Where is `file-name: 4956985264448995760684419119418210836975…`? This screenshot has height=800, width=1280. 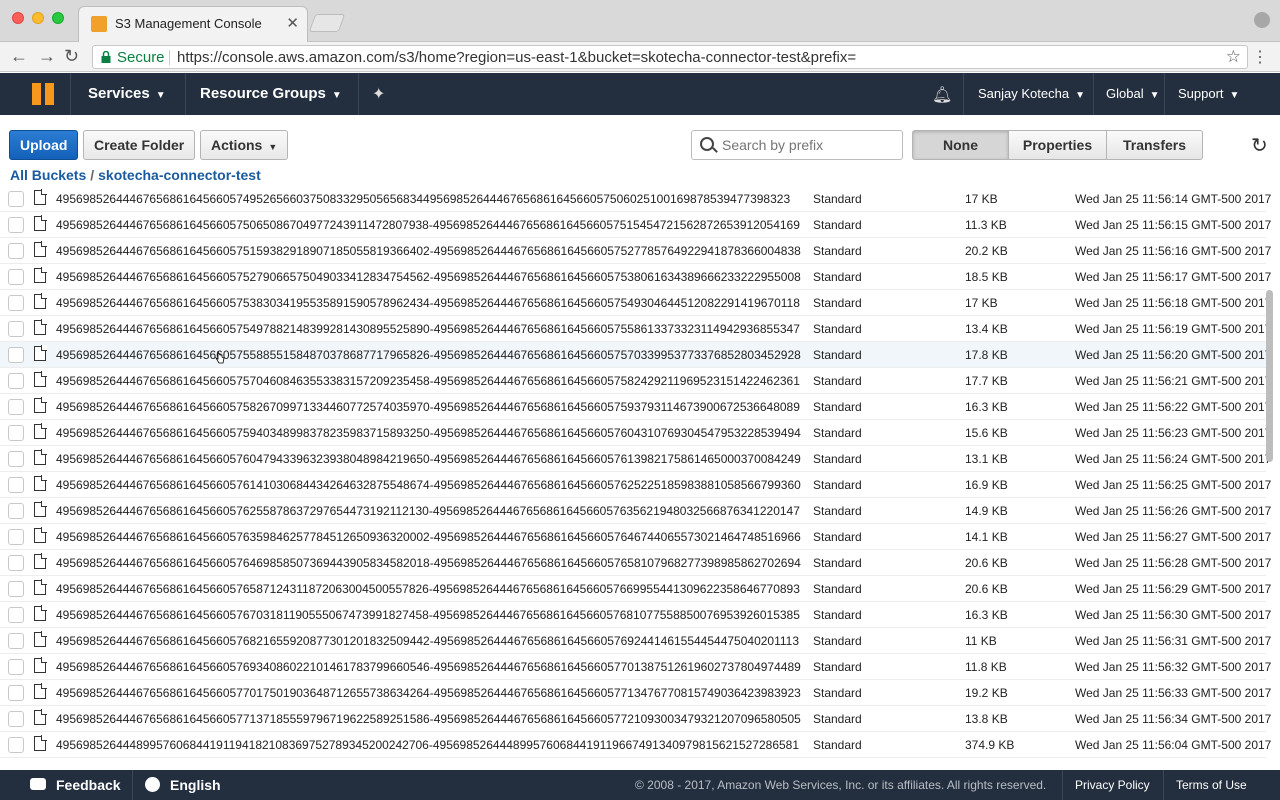
file-name: 4956985264448995760684419119418210836975… is located at coordinates (433, 745).